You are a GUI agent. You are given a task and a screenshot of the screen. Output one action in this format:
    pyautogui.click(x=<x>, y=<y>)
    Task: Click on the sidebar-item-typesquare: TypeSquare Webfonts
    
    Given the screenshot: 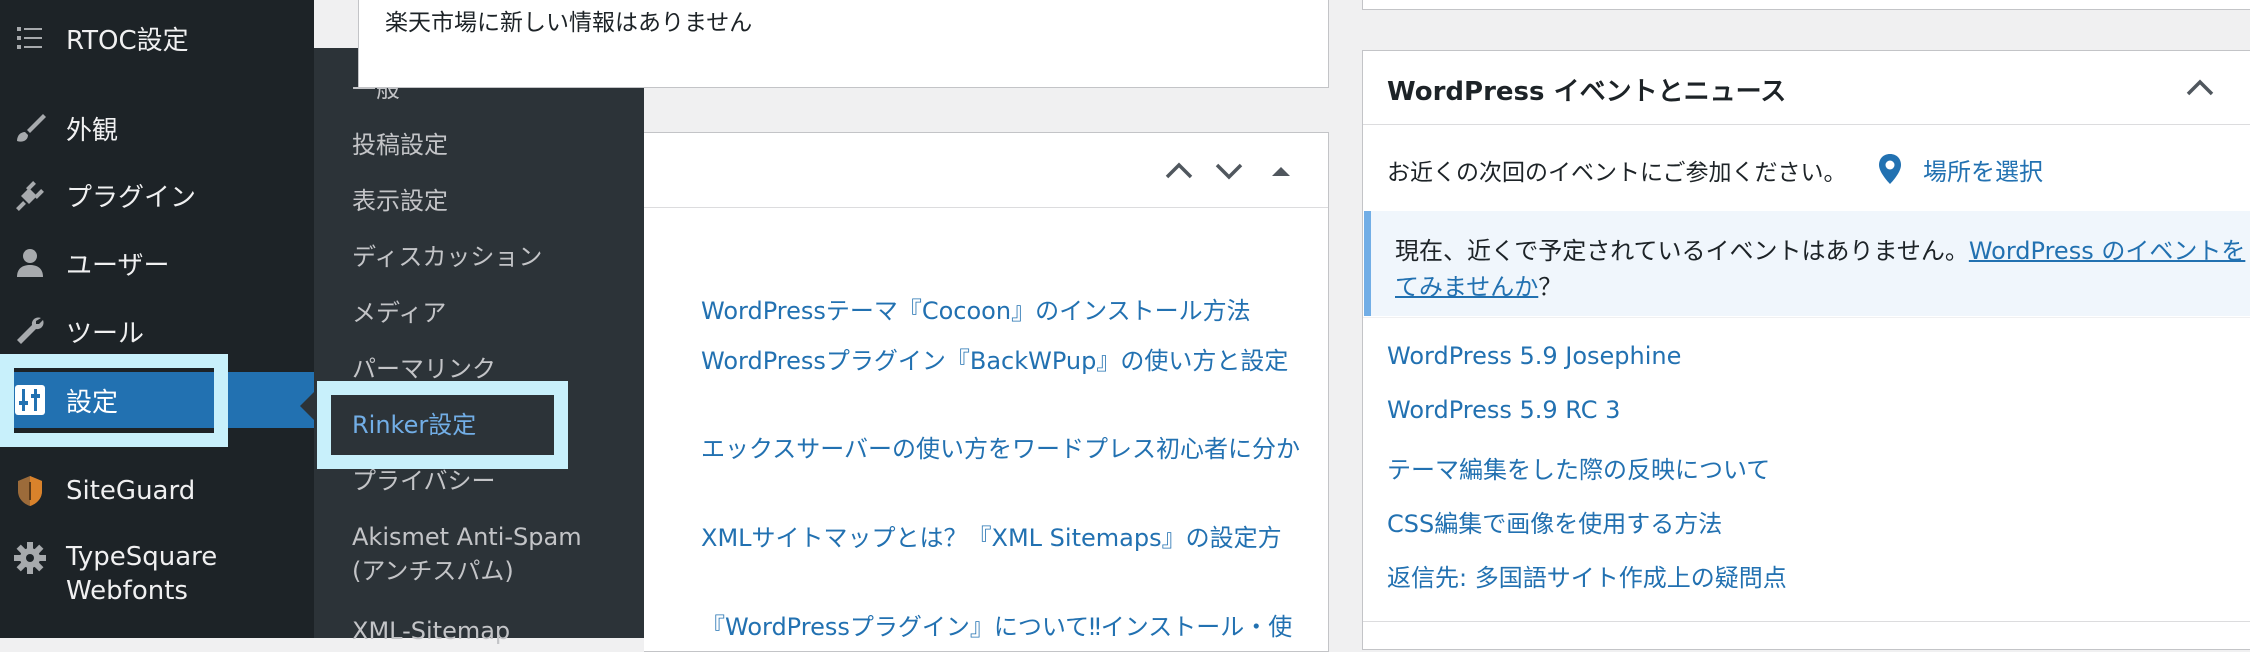 What is the action you would take?
    pyautogui.click(x=157, y=575)
    